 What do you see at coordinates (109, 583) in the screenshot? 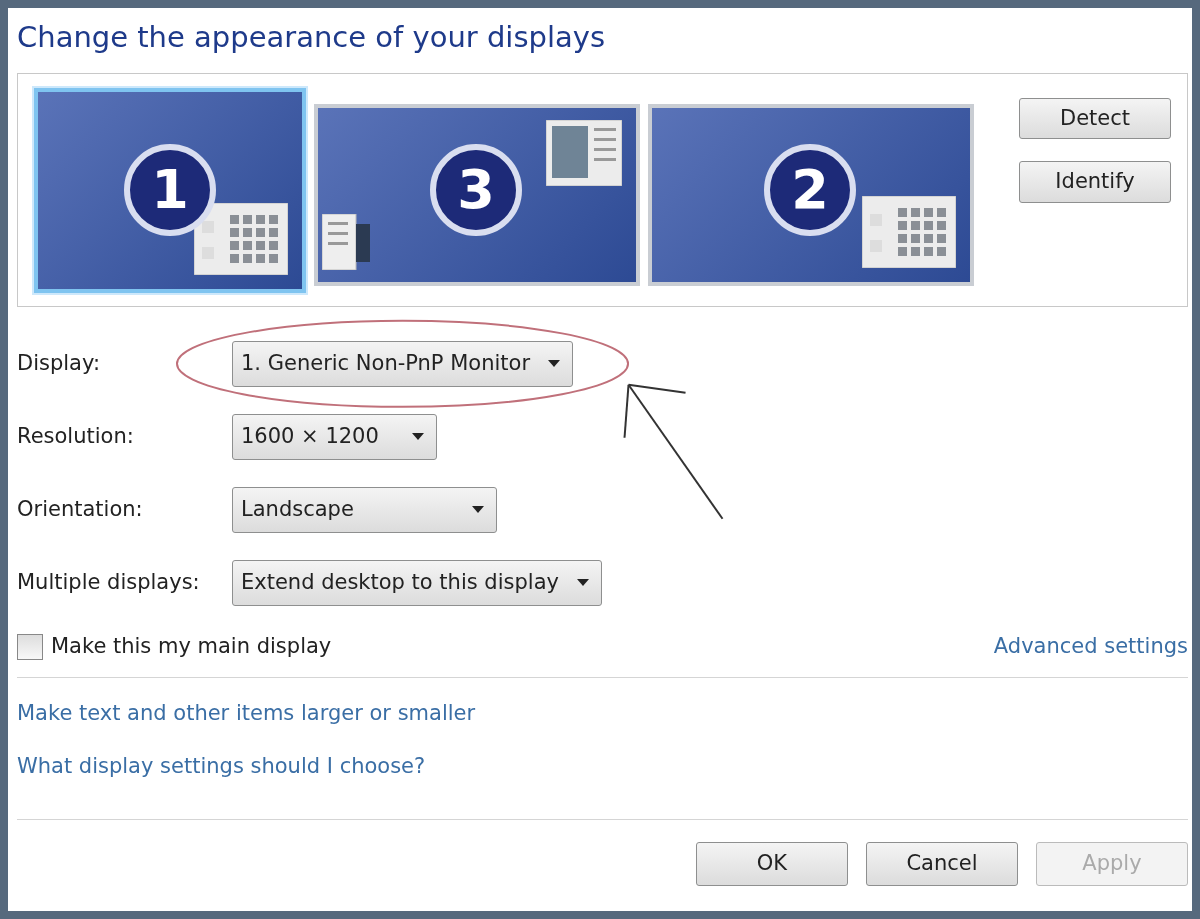
I see `field-label: Multiple displays:` at bounding box center [109, 583].